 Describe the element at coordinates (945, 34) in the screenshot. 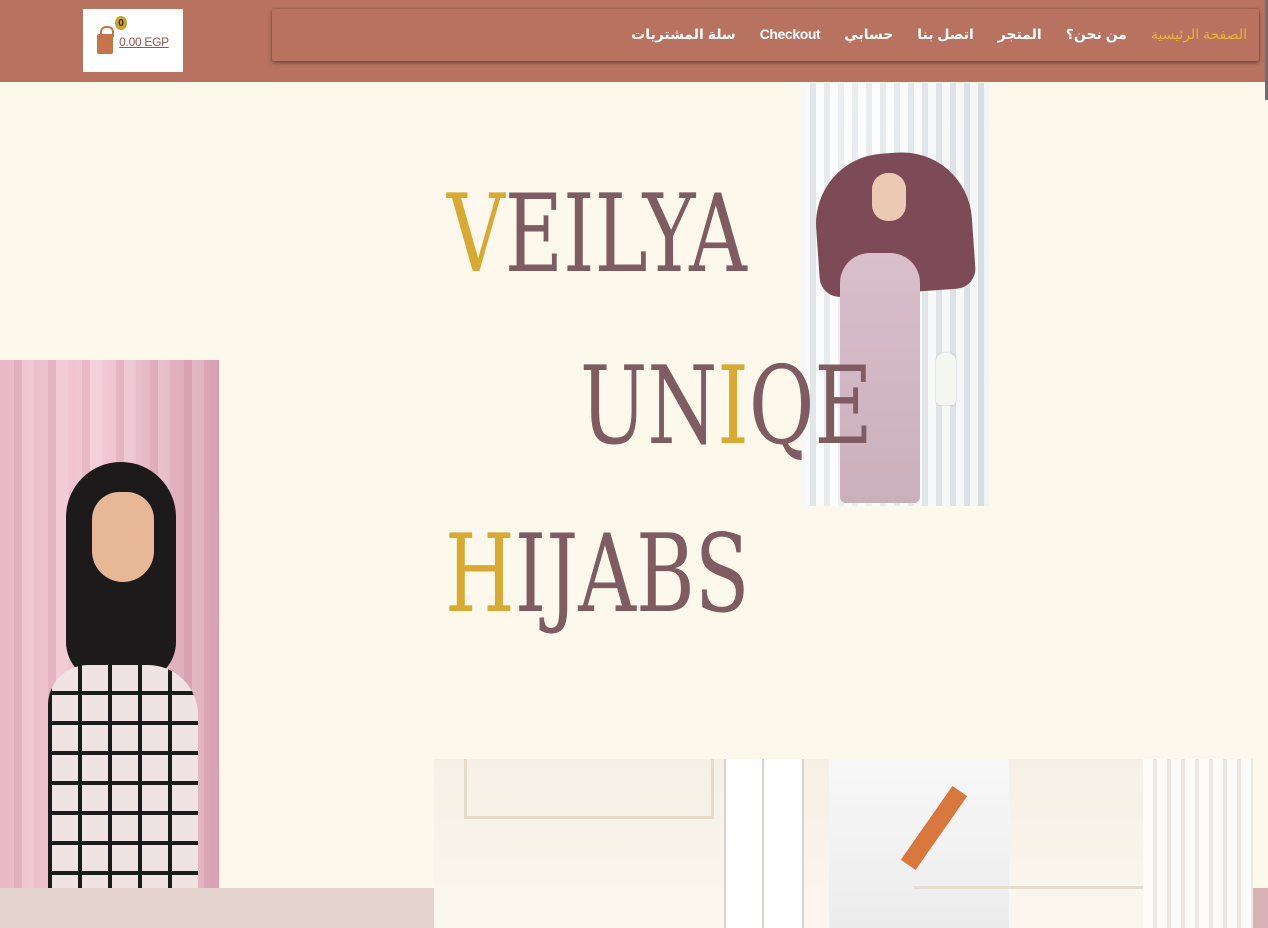

I see `nav-item-contact: اتصل بنا` at that location.